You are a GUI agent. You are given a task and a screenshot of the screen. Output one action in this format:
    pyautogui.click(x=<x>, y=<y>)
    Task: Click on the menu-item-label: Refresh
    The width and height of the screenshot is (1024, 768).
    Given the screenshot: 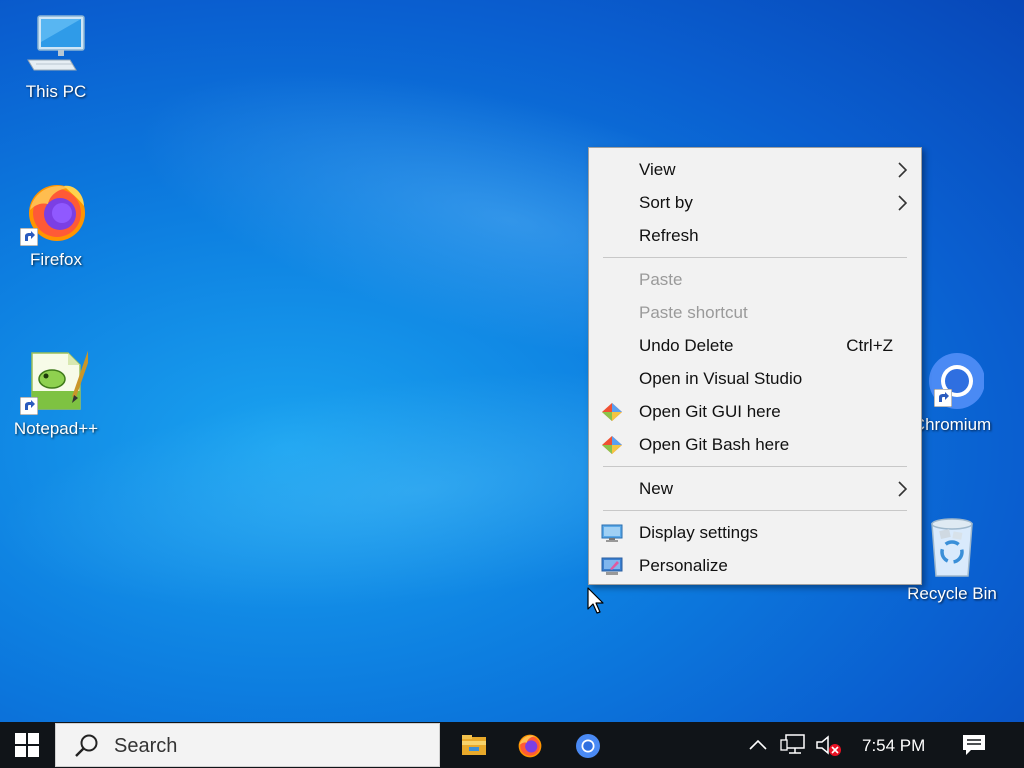 What is the action you would take?
    pyautogui.click(x=669, y=235)
    